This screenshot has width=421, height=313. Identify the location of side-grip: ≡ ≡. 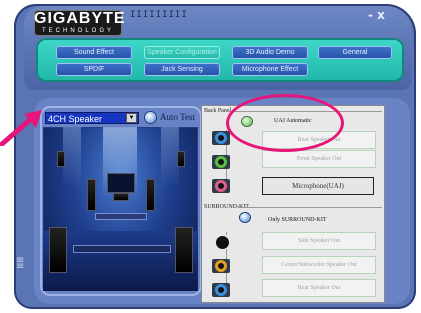
(20, 264).